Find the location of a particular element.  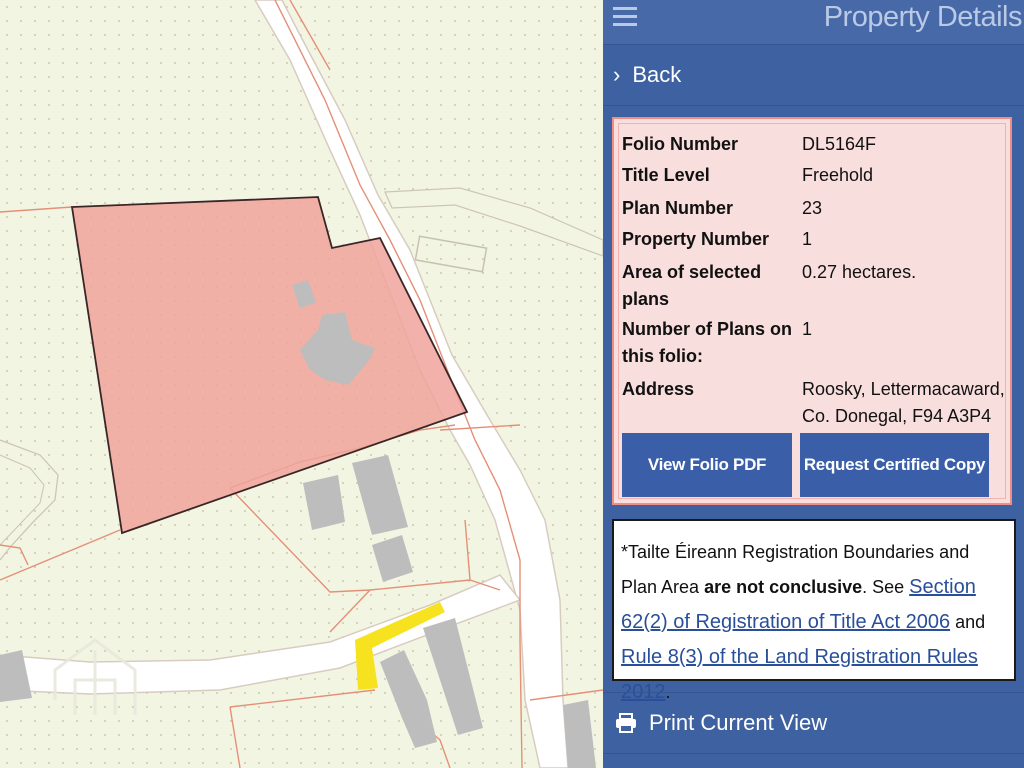

info-value: 23 is located at coordinates (812, 208).